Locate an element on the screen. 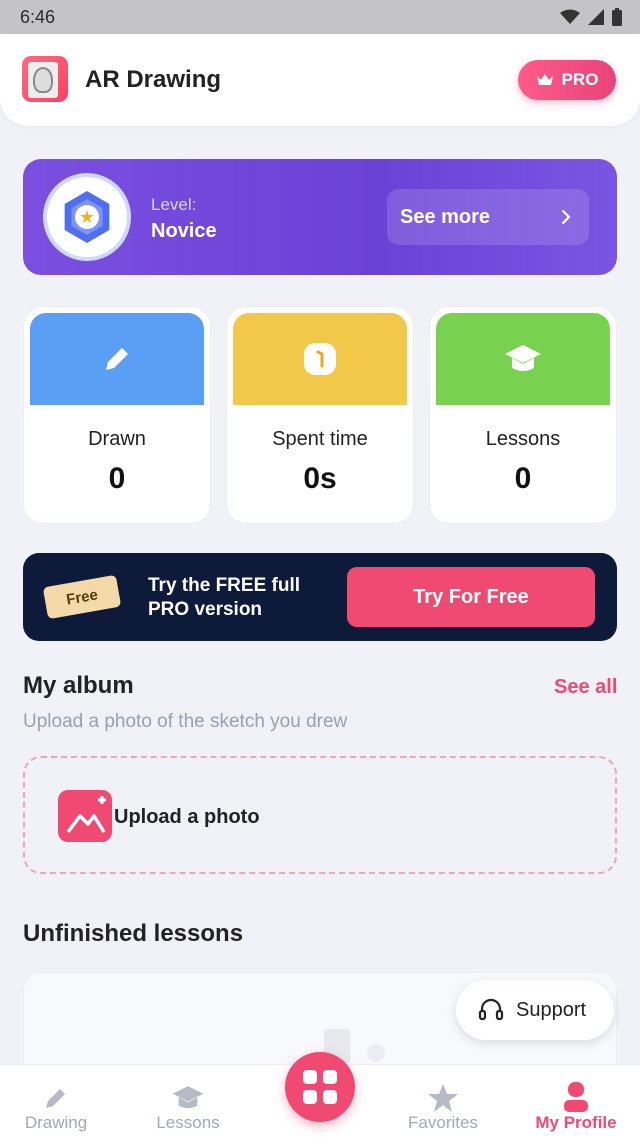  nav-label: Favorites is located at coordinates (443, 1122).